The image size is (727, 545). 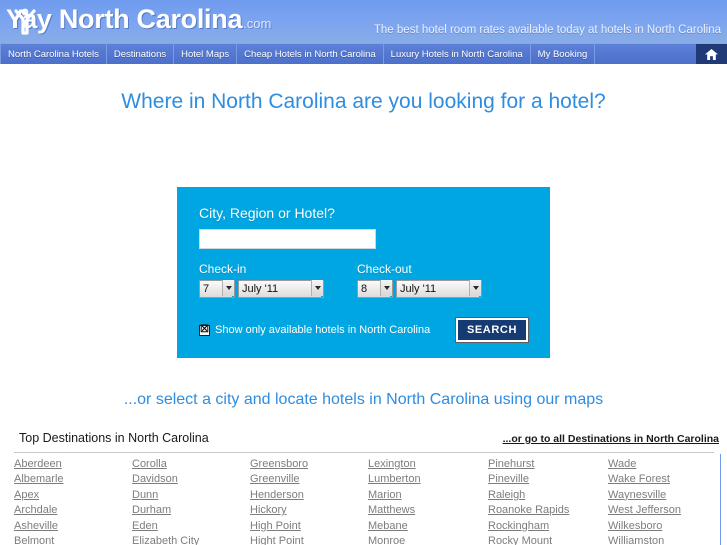 I want to click on home-icon, so click(x=711, y=54).